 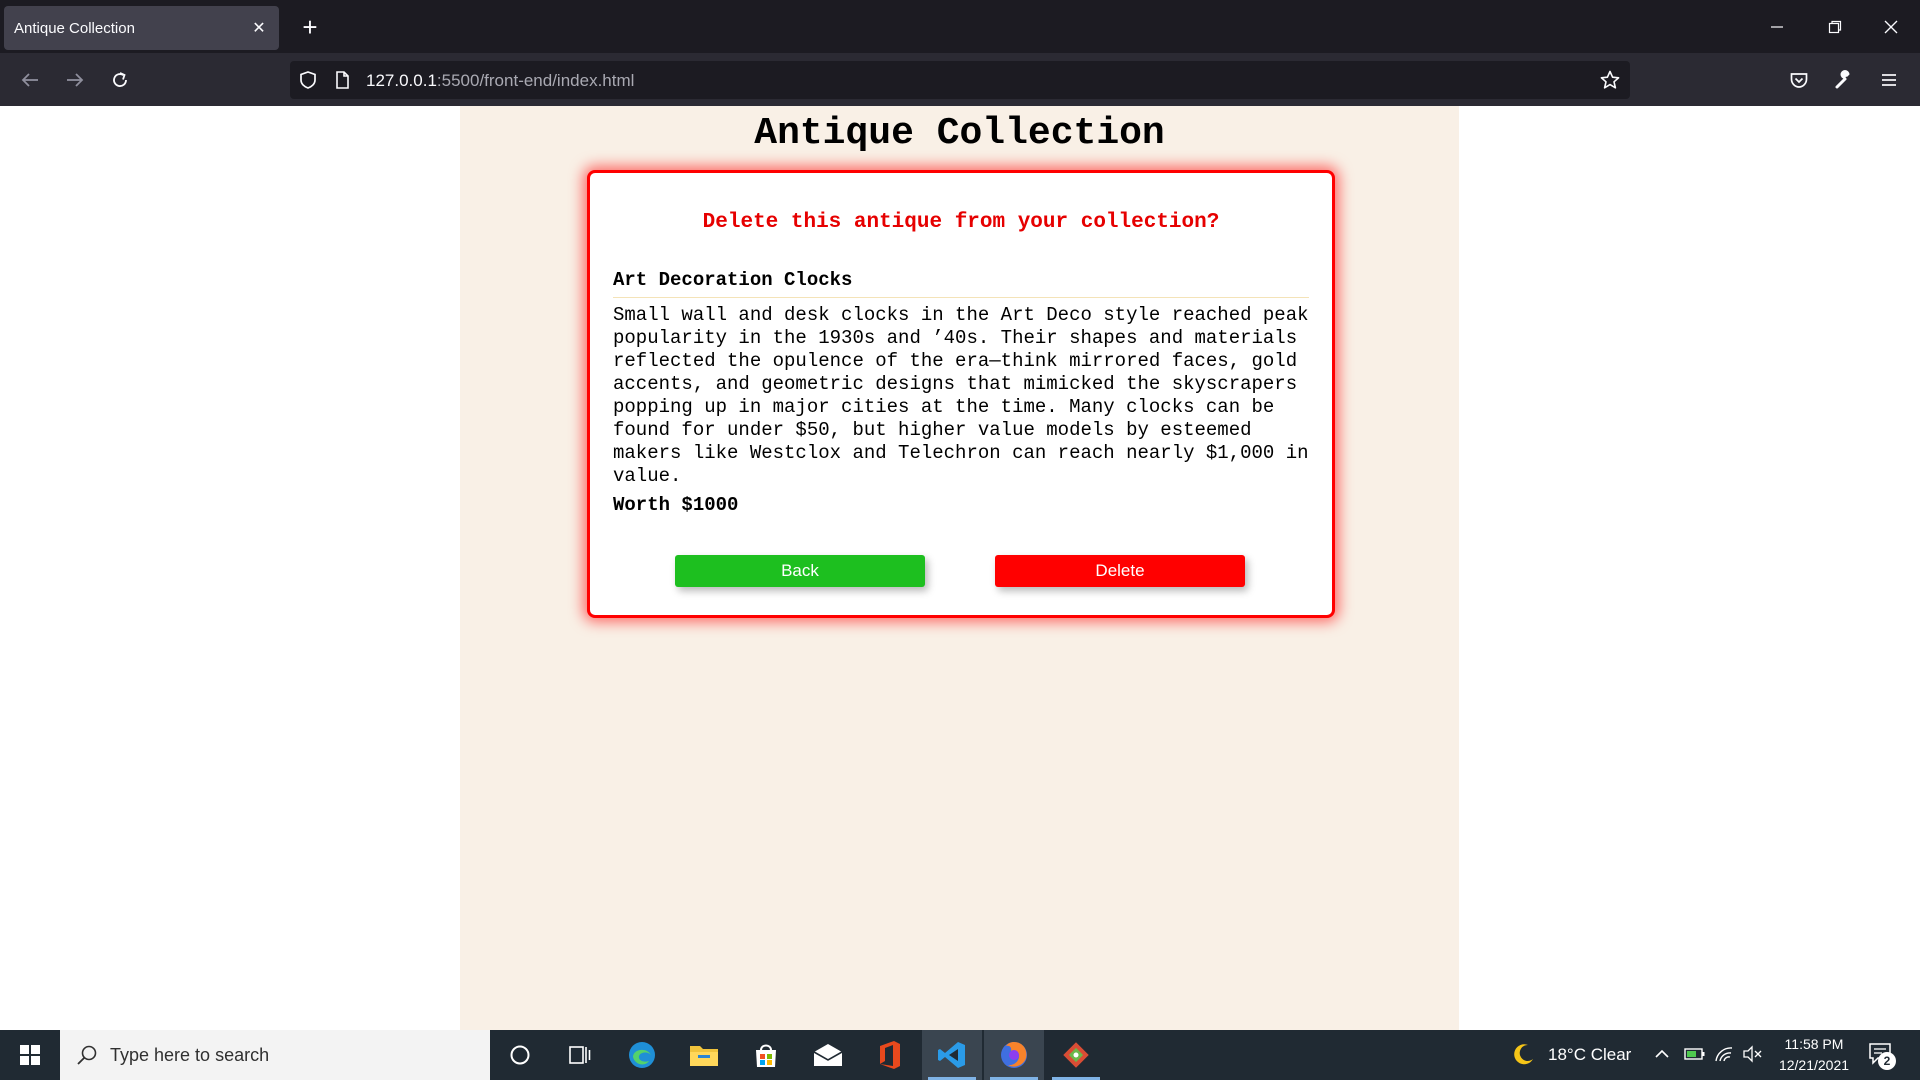 What do you see at coordinates (342, 80) in the screenshot?
I see `page-icon` at bounding box center [342, 80].